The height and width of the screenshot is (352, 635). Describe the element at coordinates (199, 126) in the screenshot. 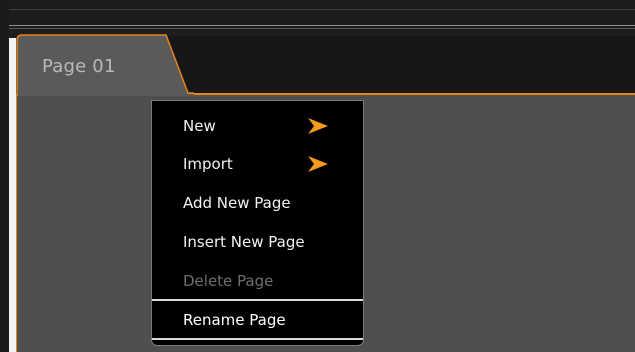

I see `menu-item-label: New` at that location.